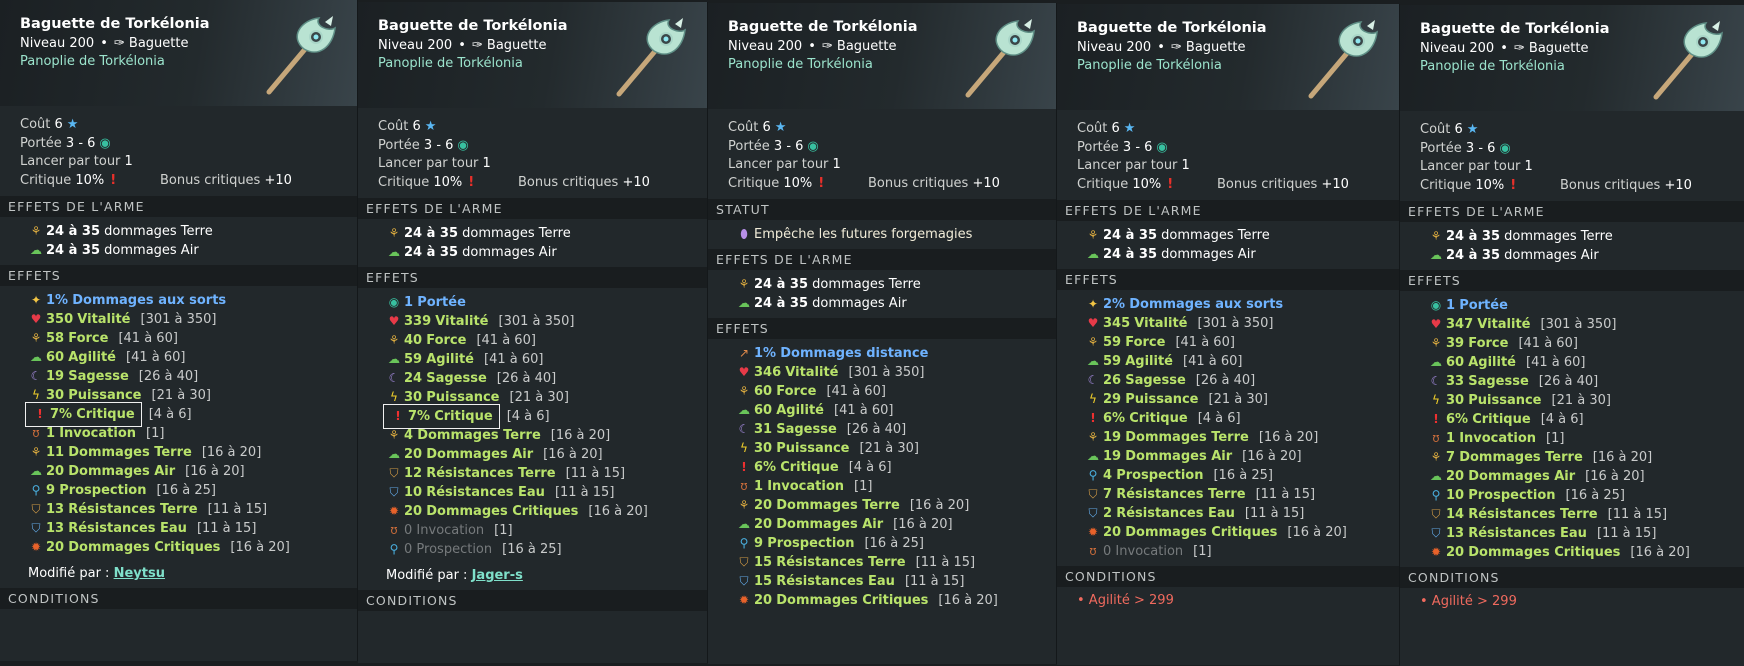  What do you see at coordinates (192, 528) in the screenshot?
I see `effect-row: ⛉ 13 Résistances Eau [11 à 15]` at bounding box center [192, 528].